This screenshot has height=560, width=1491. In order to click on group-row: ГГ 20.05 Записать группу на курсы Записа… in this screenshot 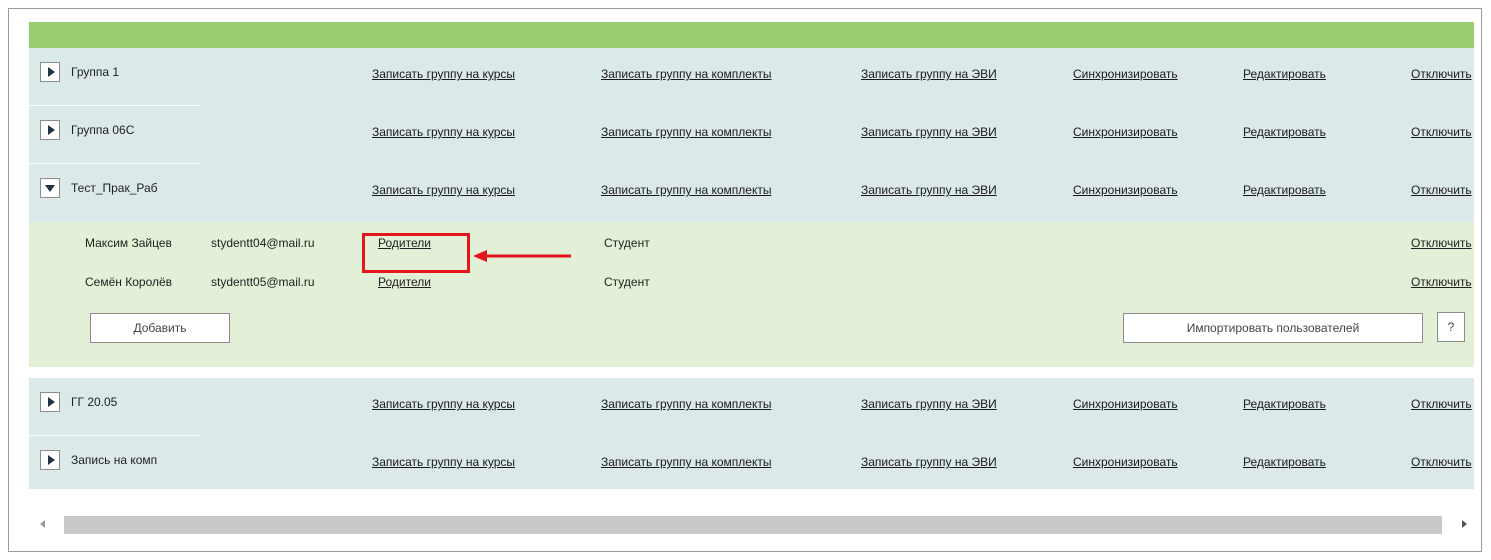, I will do `click(751, 407)`.